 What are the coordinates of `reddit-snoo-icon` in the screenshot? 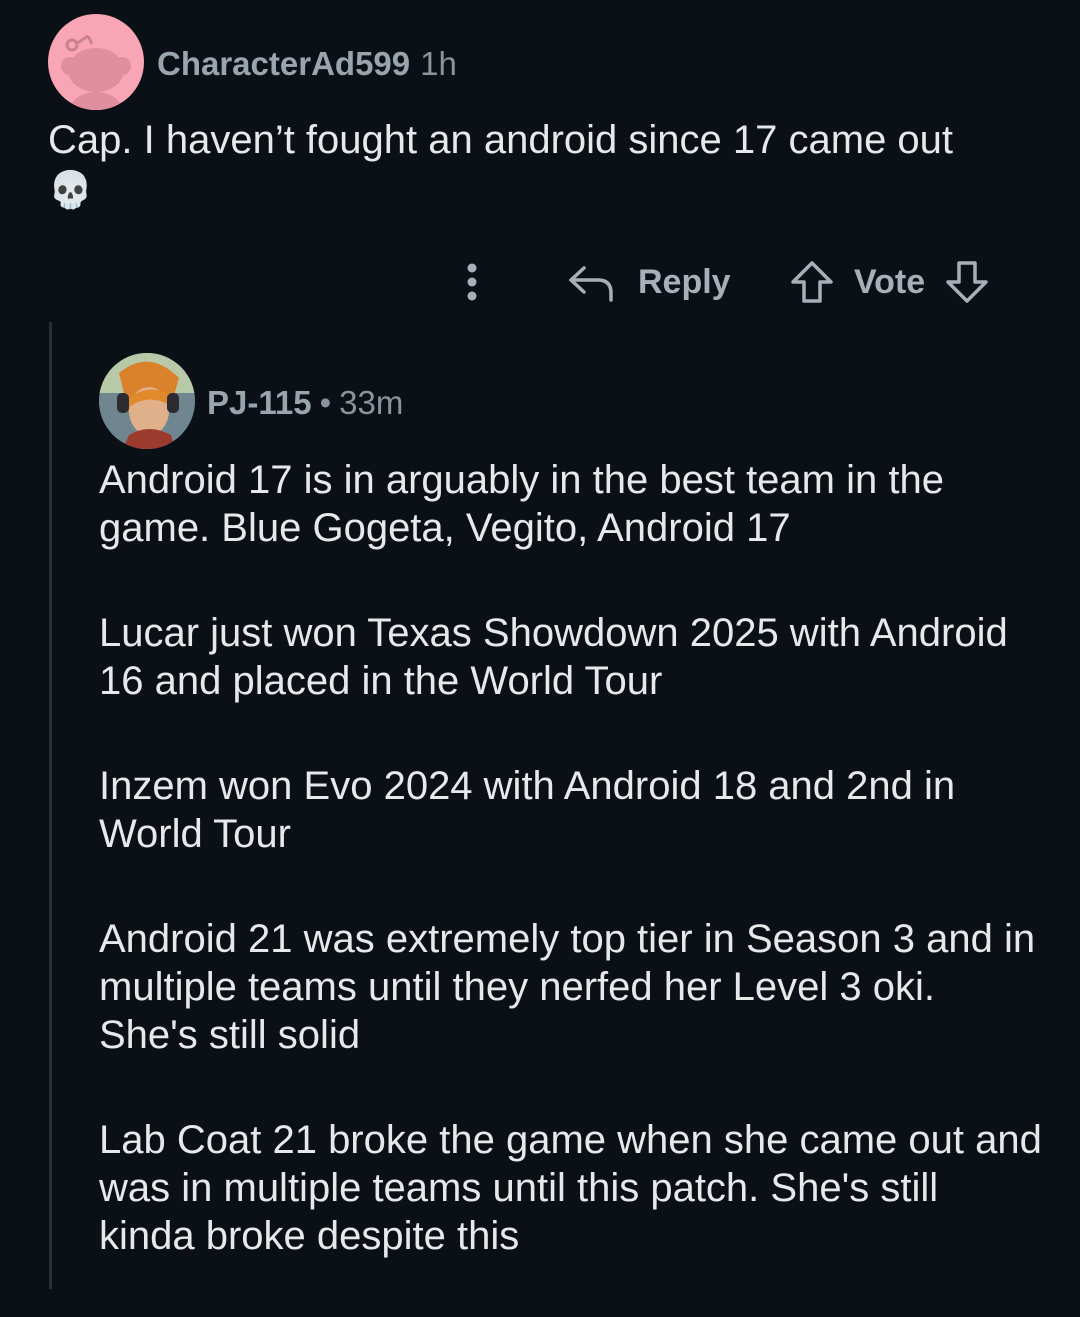 It's located at (96, 72).